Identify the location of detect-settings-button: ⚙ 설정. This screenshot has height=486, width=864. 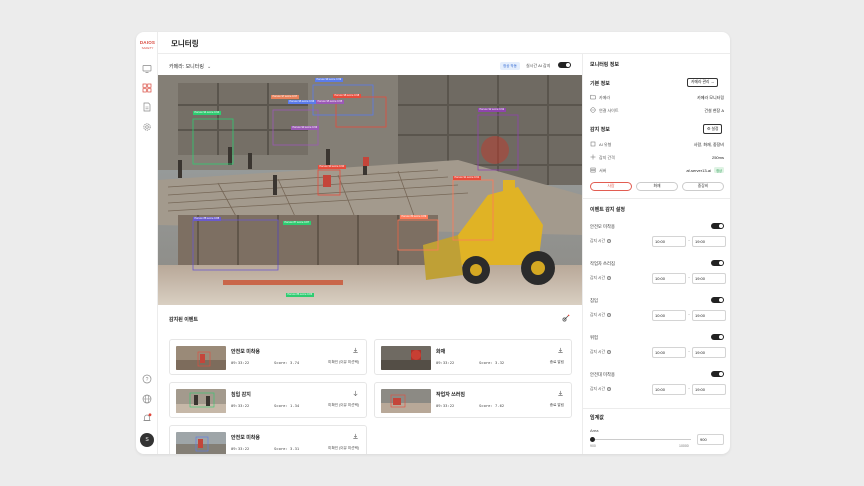
(713, 129).